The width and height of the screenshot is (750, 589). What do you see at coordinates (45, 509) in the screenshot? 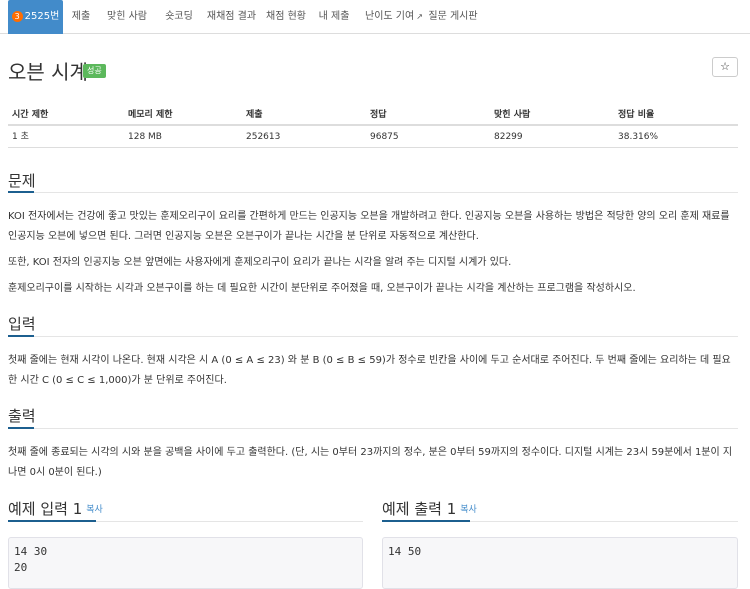
I see `sample-input-title: 예제 입력 1` at bounding box center [45, 509].